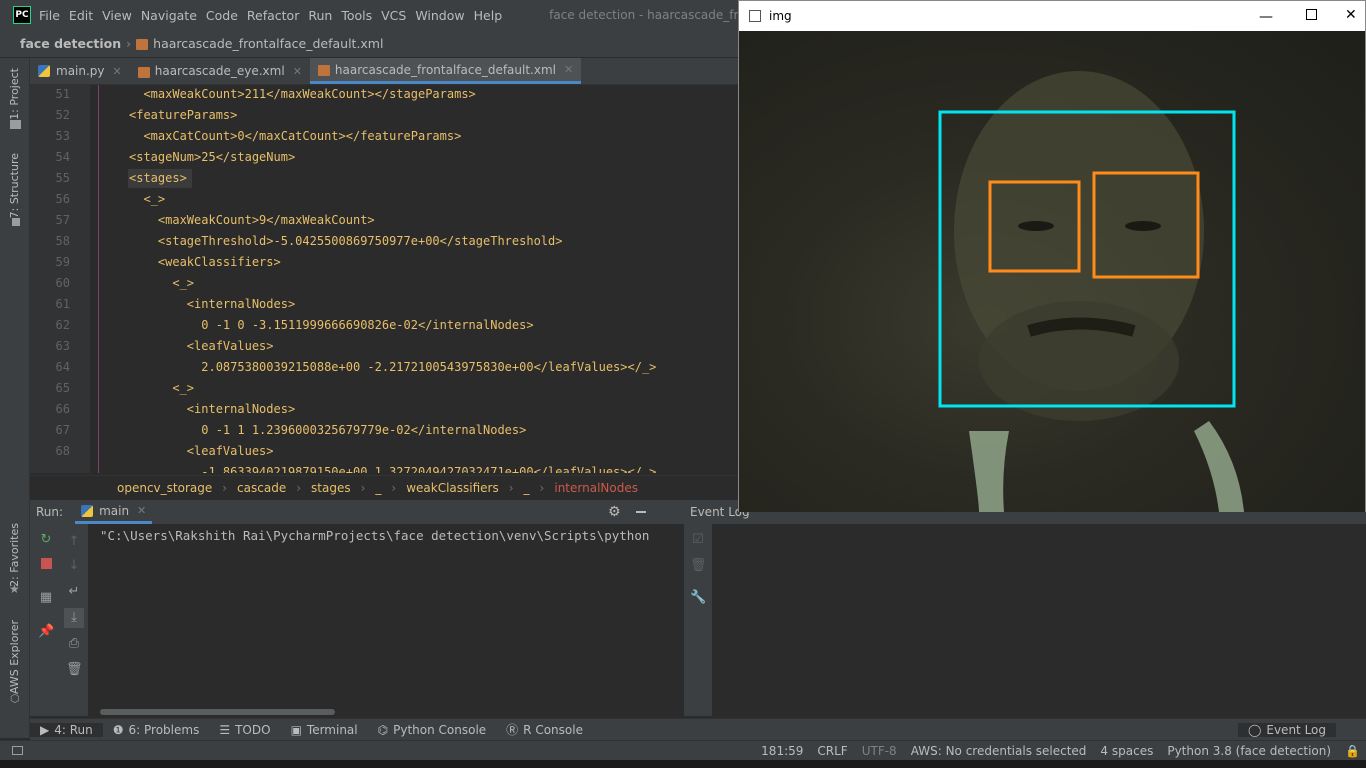 The image size is (1366, 768). What do you see at coordinates (62, 304) in the screenshot?
I see `line-number: 61` at bounding box center [62, 304].